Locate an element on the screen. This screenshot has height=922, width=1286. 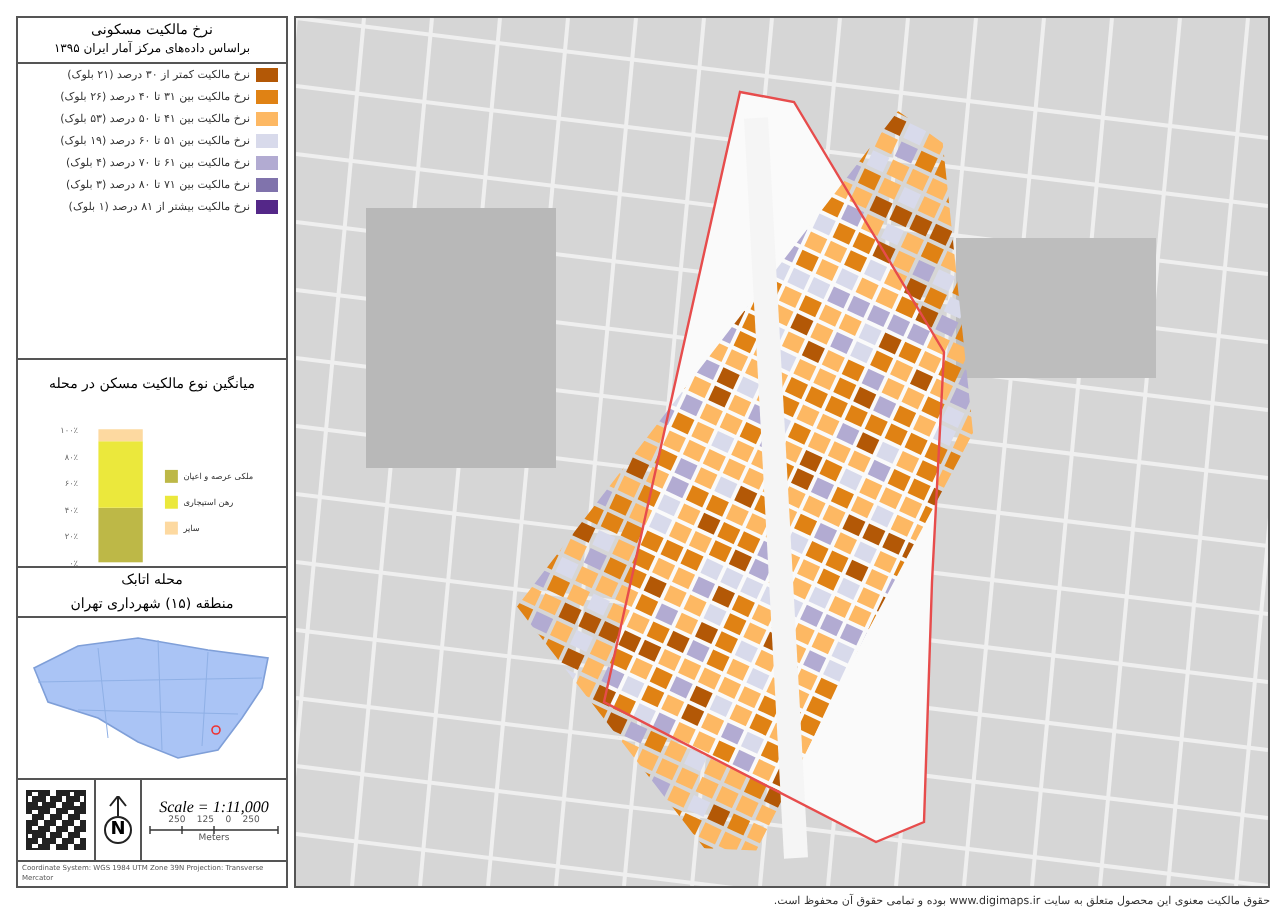
north-label: N is located at coordinates (118, 830).